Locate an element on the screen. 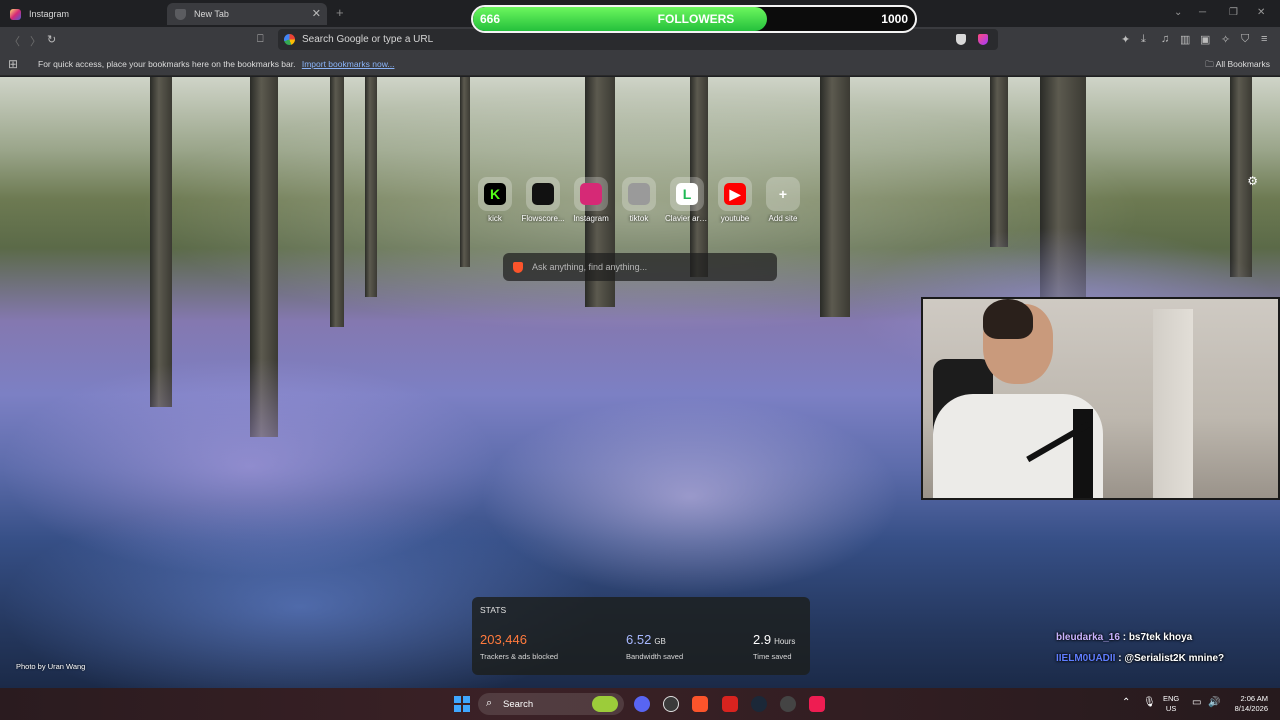 The image size is (1280, 720). shortcut-label: tiktok is located at coordinates (639, 218).